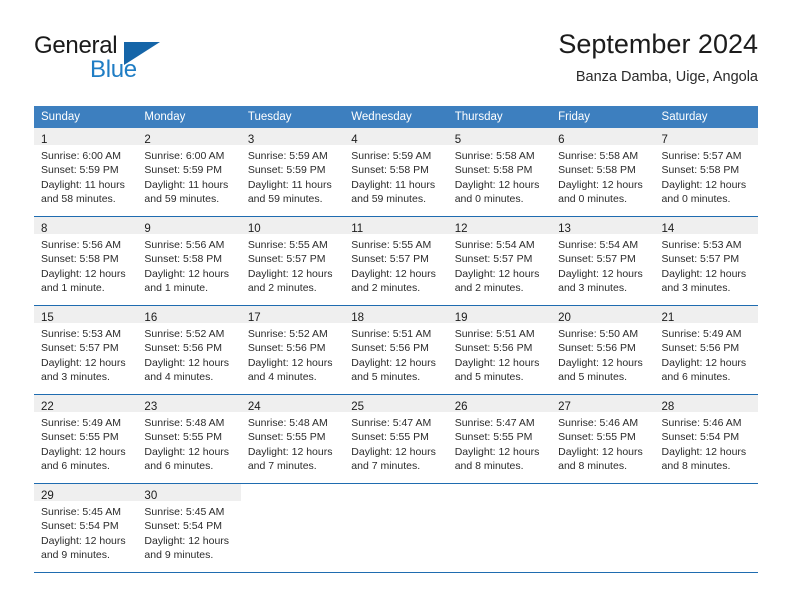  Describe the element at coordinates (47, 407) in the screenshot. I see `day-number: 22` at that location.